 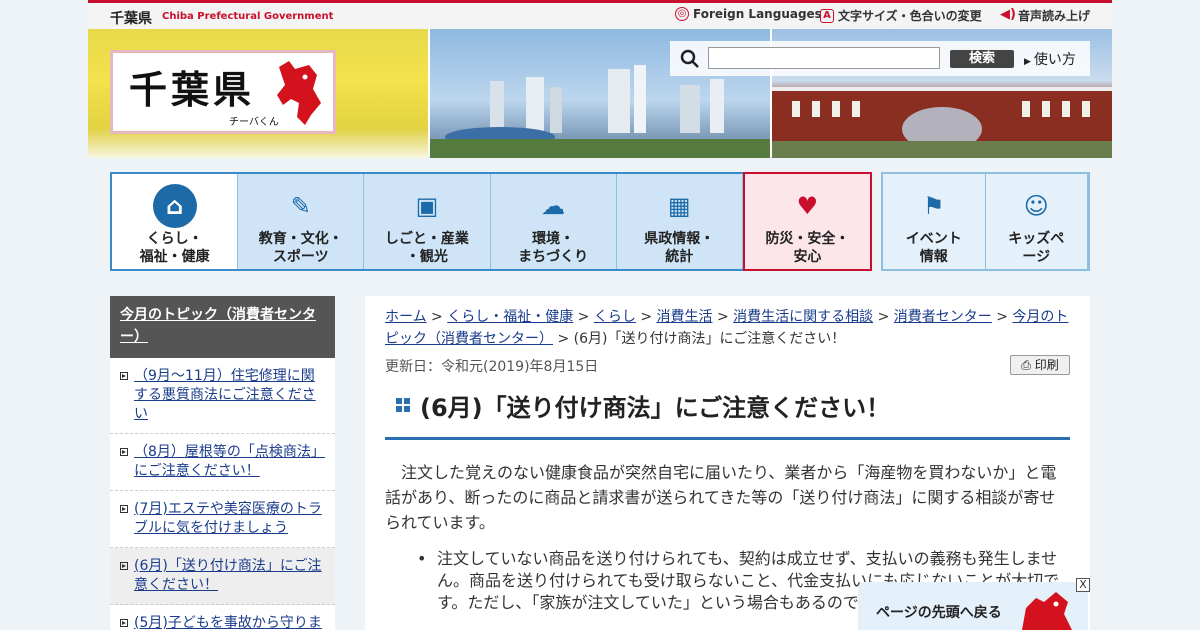 What do you see at coordinates (682, 14) in the screenshot?
I see `globe-icon: ◎` at bounding box center [682, 14].